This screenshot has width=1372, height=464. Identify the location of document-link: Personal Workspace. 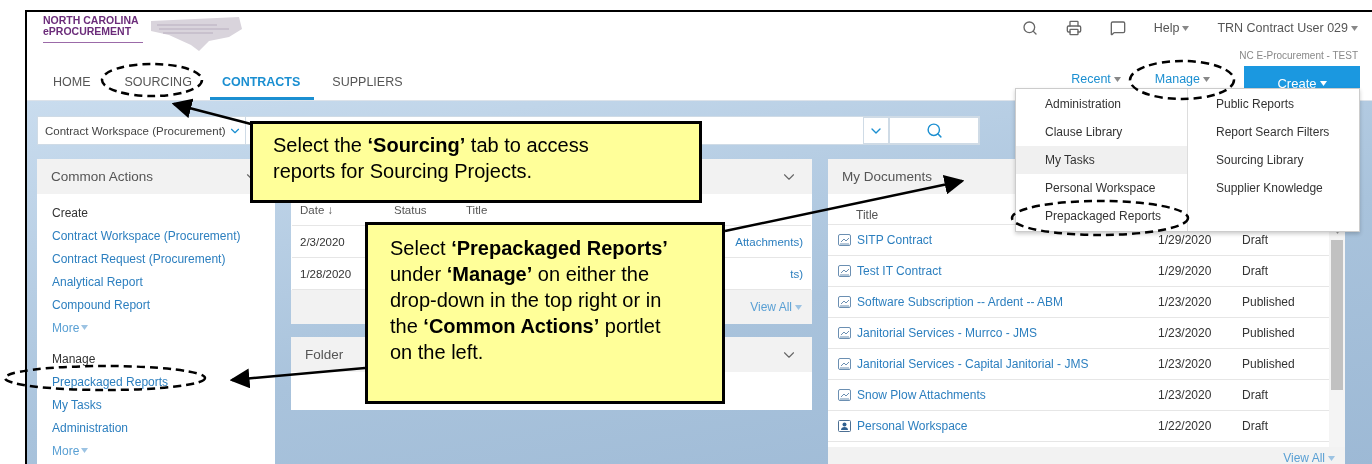
(998, 426).